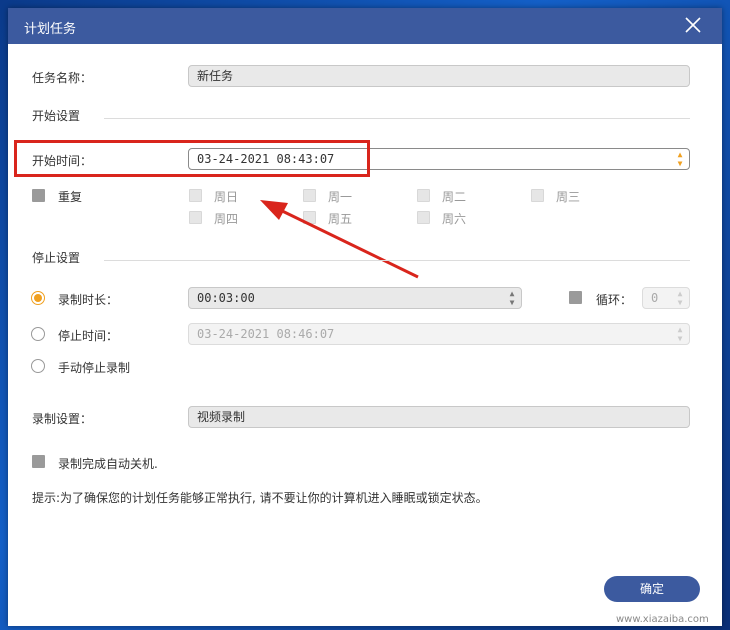  Describe the element at coordinates (88, 336) in the screenshot. I see `stop-time-label: 停止时间：` at that location.